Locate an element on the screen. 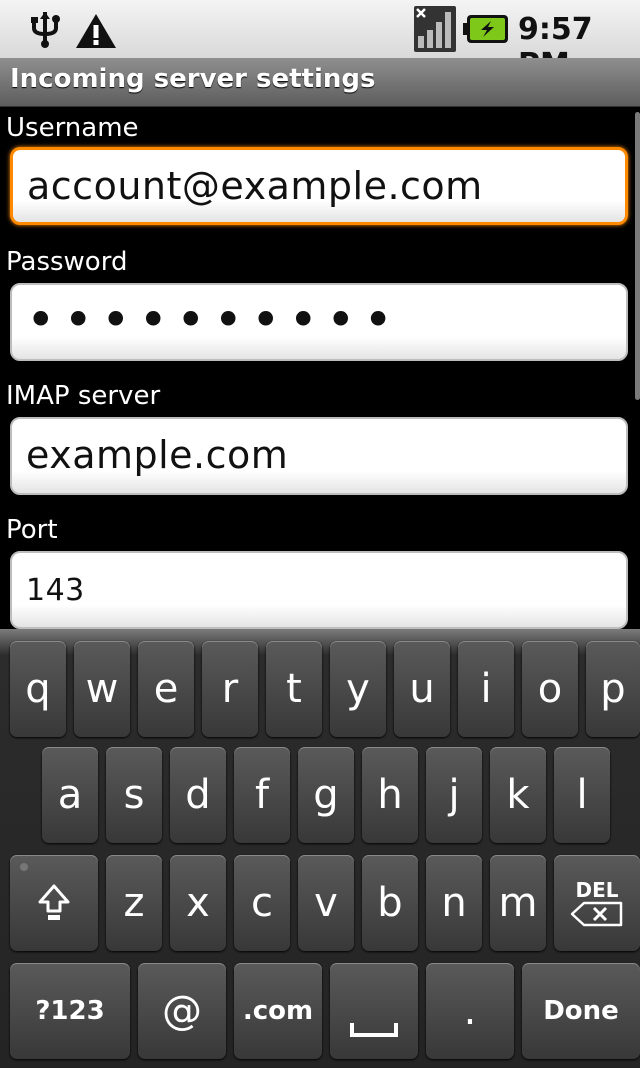 The height and width of the screenshot is (1068, 640). signal-icon is located at coordinates (435, 29).